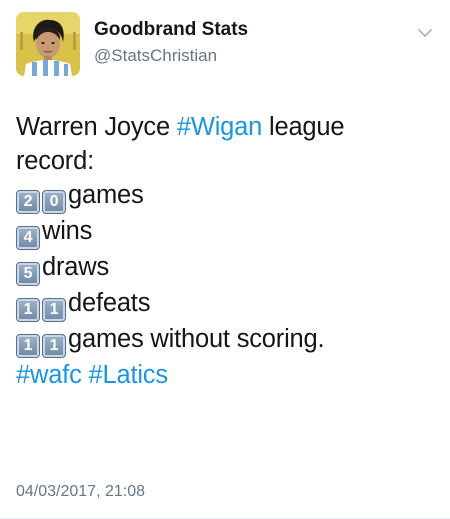 The image size is (450, 519). What do you see at coordinates (171, 56) in the screenshot?
I see `author-handle: @StatsChristian` at bounding box center [171, 56].